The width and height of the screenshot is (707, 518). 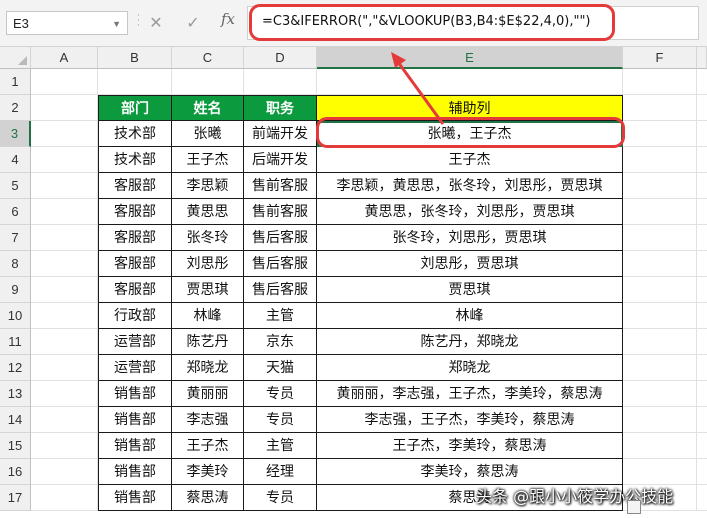 I want to click on watermark: 头条 @跟小小筱学办公技能, so click(x=575, y=496).